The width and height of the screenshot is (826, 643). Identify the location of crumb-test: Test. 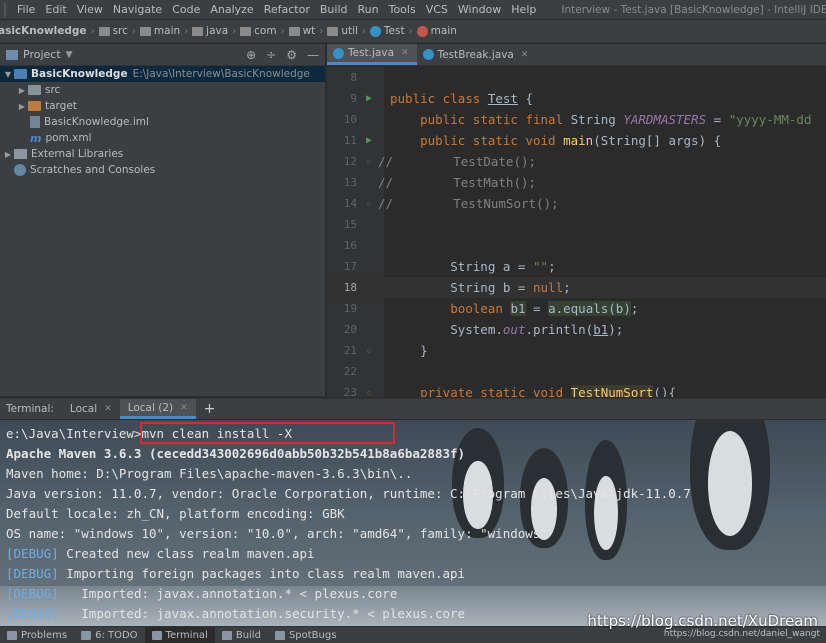
(387, 31).